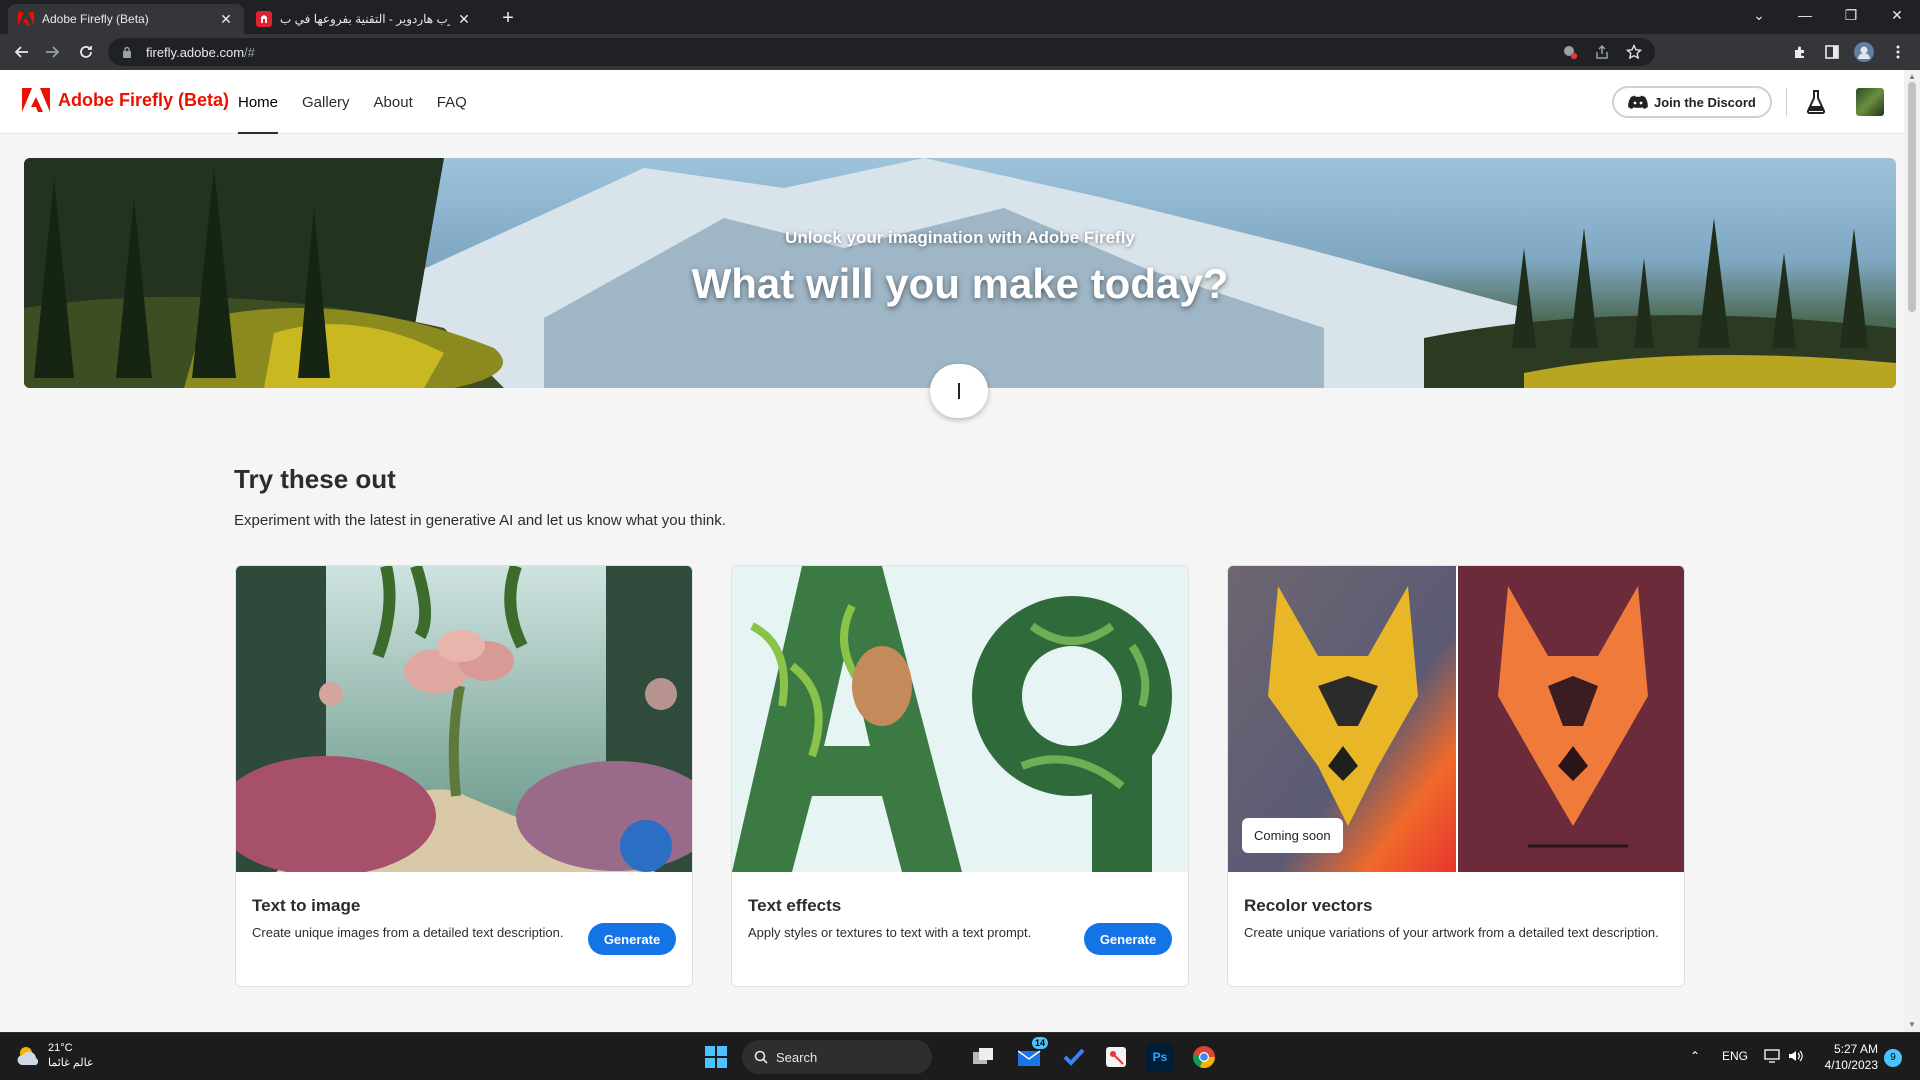  What do you see at coordinates (95, 19) in the screenshot?
I see `tab-title: Adobe Firefly (Beta)` at bounding box center [95, 19].